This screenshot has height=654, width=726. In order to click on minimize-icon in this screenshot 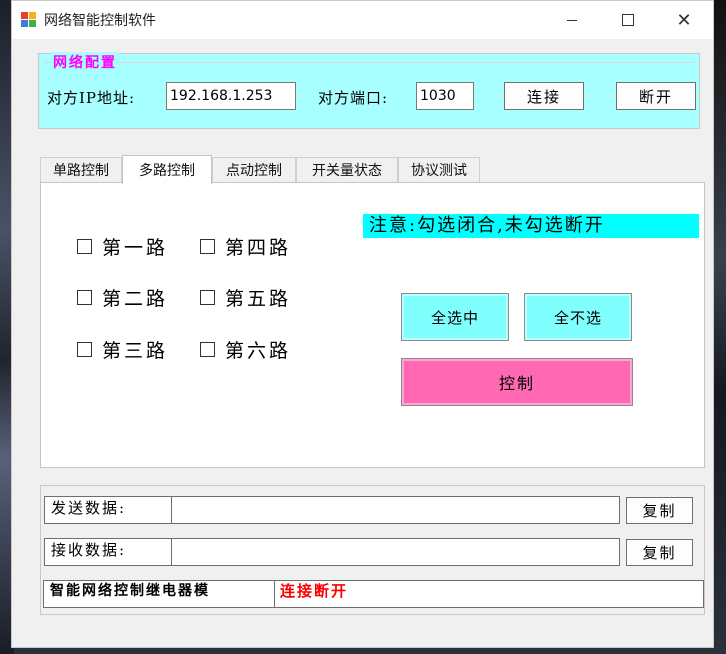, I will do `click(572, 20)`.